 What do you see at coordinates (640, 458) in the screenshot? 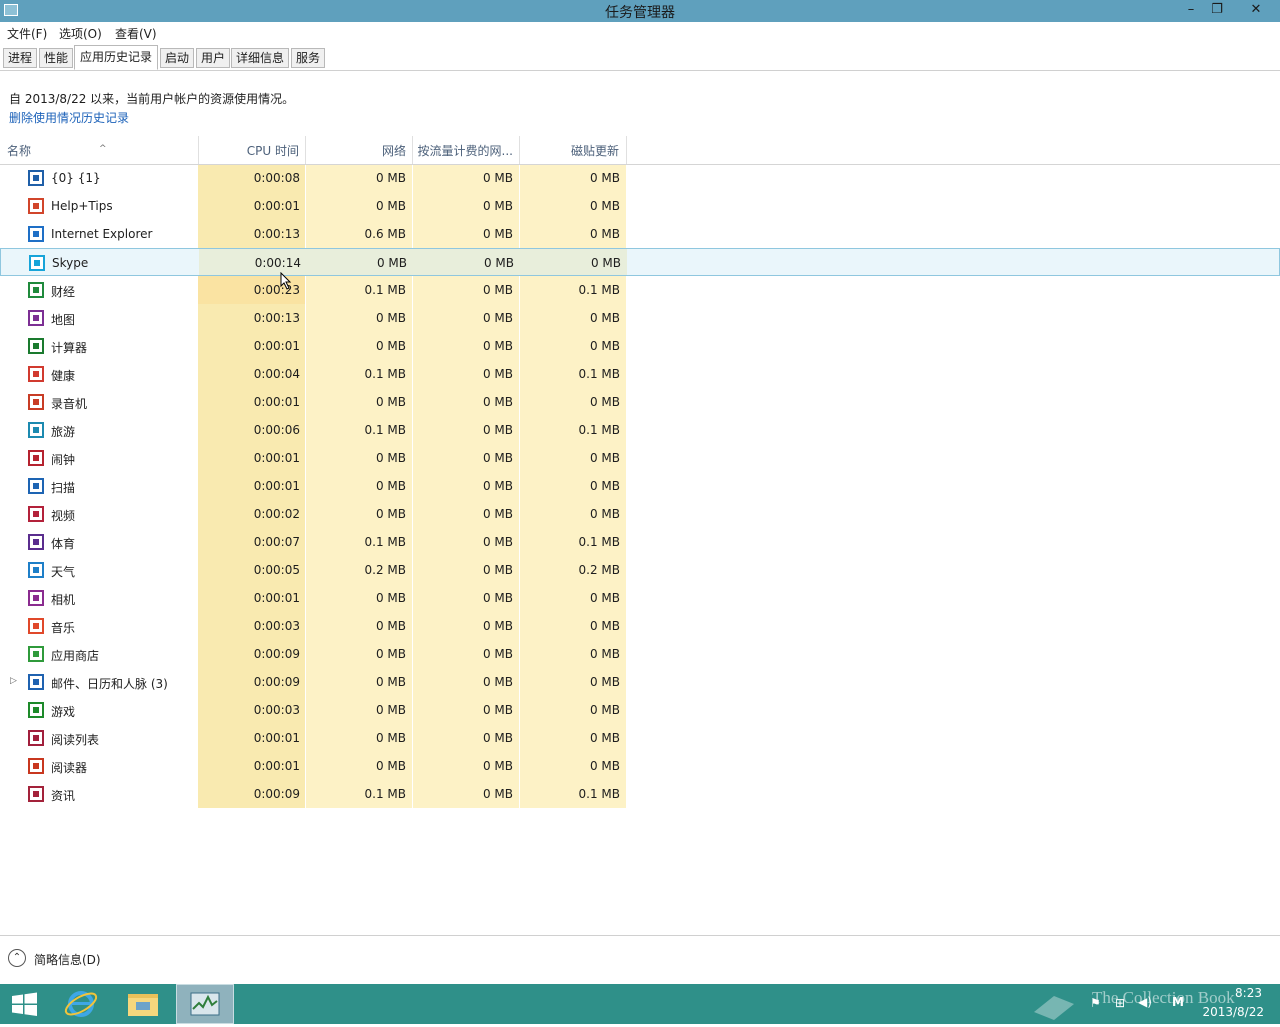
I see `table-row: 闹钟 0:00:01 0 MB 0 MB 0 MB` at bounding box center [640, 458].